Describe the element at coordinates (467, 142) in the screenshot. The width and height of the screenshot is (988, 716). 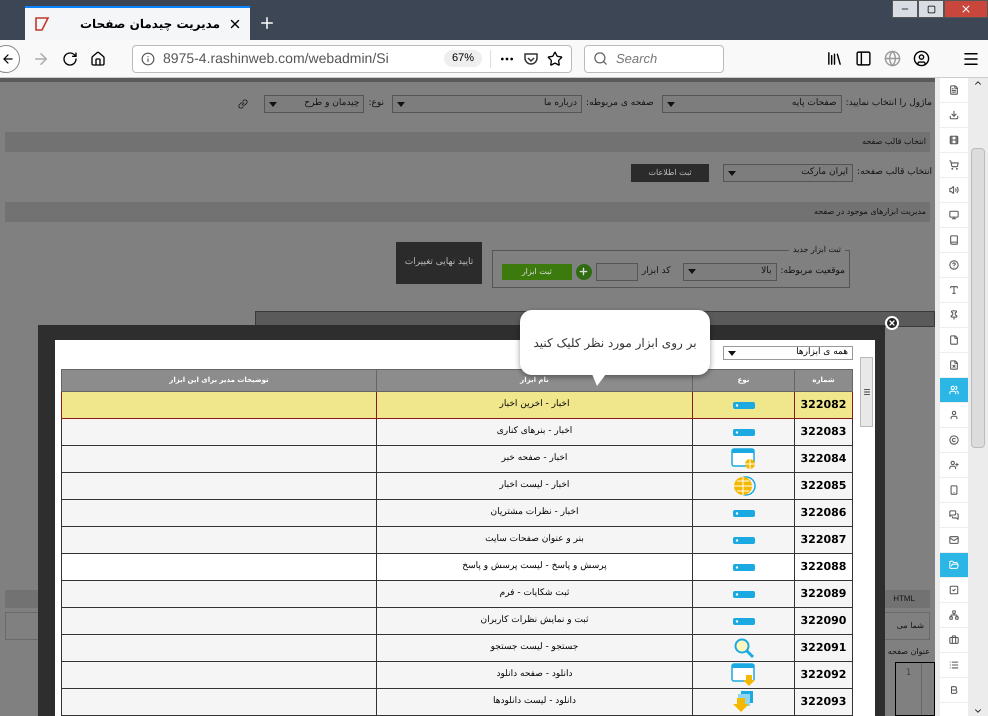
I see `section-header: انتخاب قالب صفحه` at that location.